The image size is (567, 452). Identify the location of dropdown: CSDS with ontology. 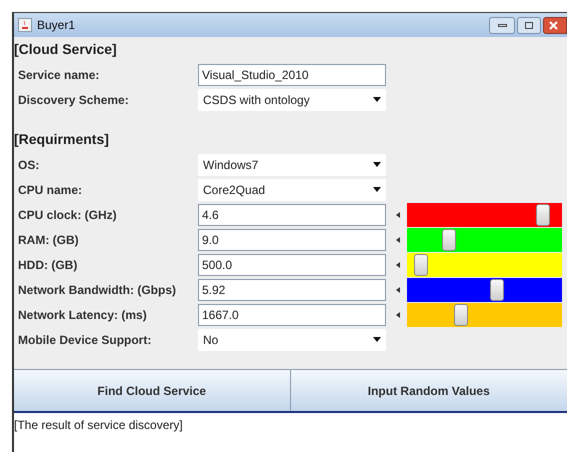
(292, 99).